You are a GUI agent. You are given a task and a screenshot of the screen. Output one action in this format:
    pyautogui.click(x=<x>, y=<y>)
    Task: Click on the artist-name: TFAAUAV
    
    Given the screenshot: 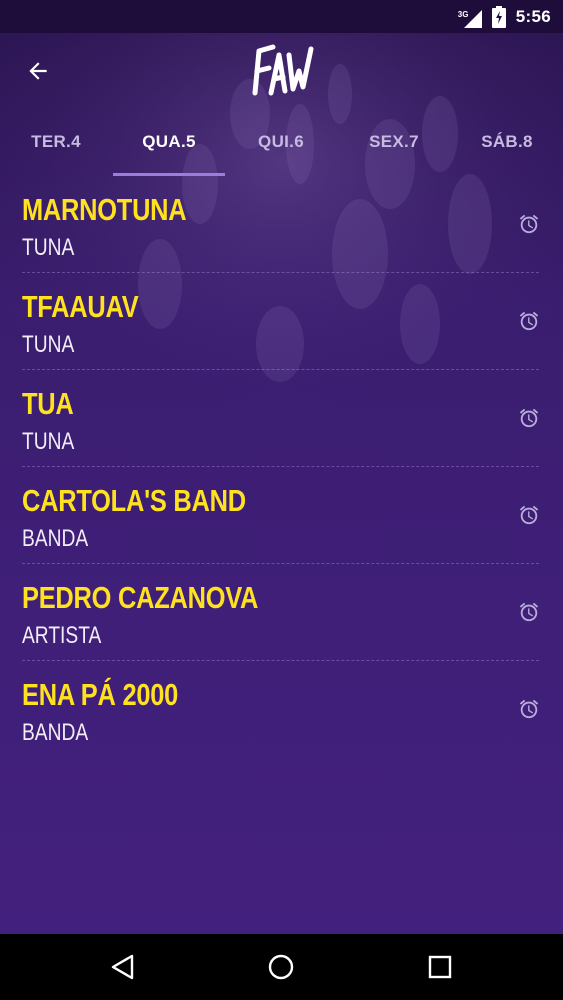 What is the action you would take?
    pyautogui.click(x=80, y=306)
    